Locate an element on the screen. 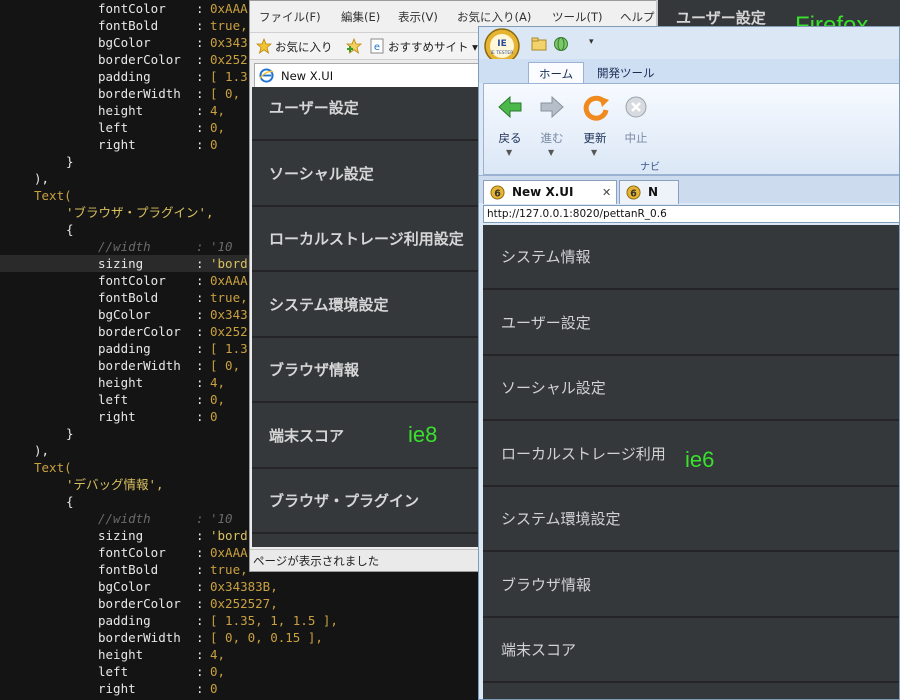 Image resolution: width=900 pixels, height=700 pixels. refresh-label: 更新 is located at coordinates (595, 138).